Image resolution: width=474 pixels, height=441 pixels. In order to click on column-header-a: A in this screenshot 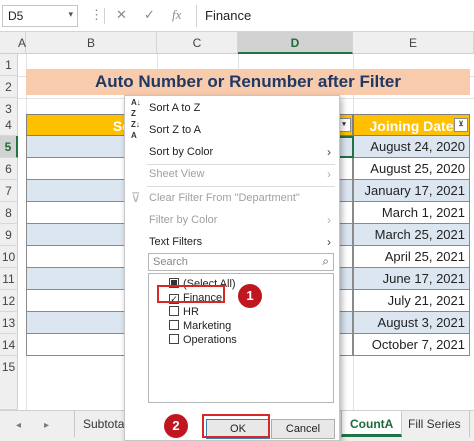, I will do `click(22, 43)`.